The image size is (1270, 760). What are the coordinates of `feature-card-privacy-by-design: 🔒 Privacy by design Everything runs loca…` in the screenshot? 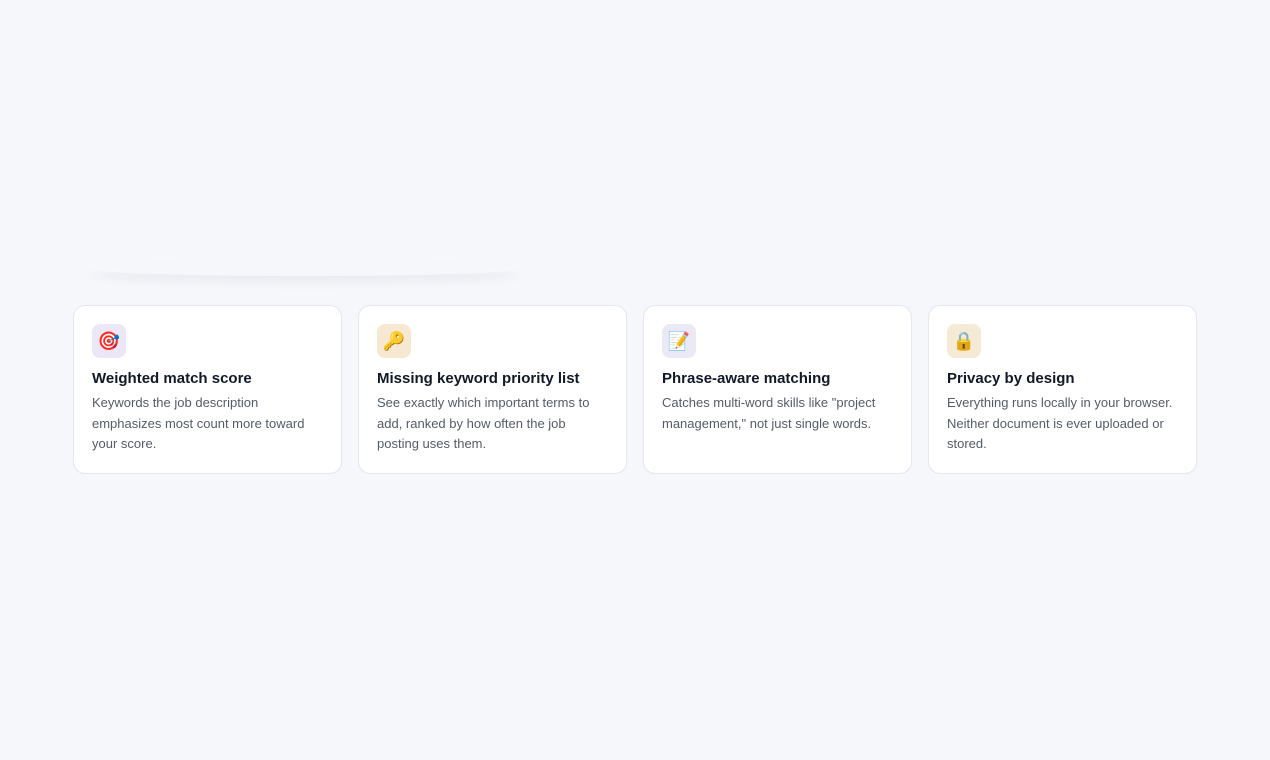 It's located at (1062, 389).